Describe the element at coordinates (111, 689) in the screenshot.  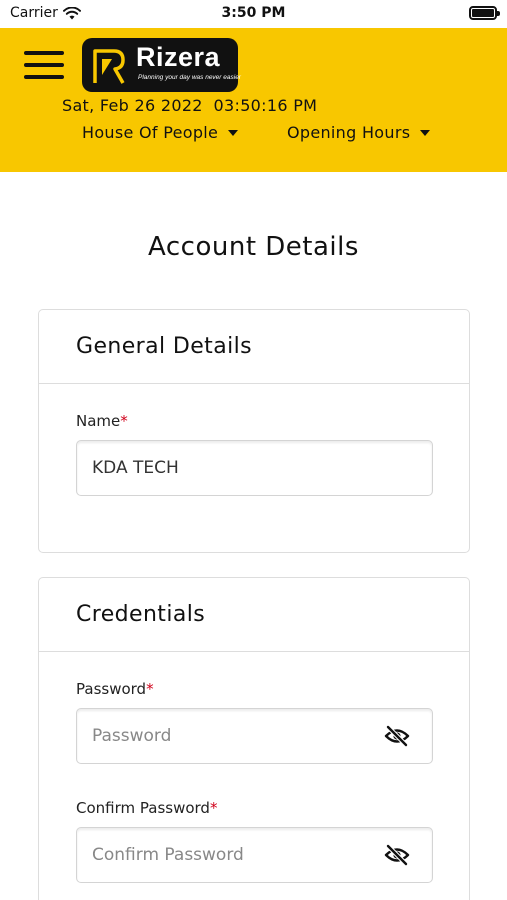
I see `password-label-text: Password` at that location.